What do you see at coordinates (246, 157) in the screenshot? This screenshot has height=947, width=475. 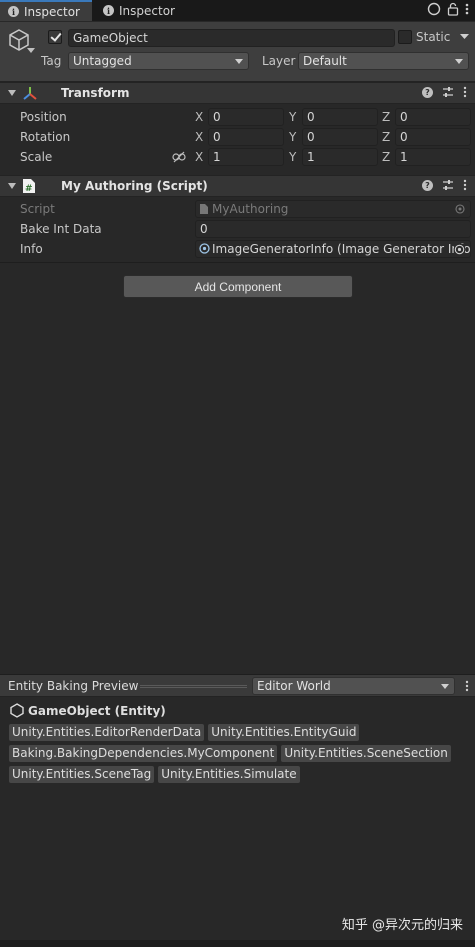 I see `scale-x-field: 1` at bounding box center [246, 157].